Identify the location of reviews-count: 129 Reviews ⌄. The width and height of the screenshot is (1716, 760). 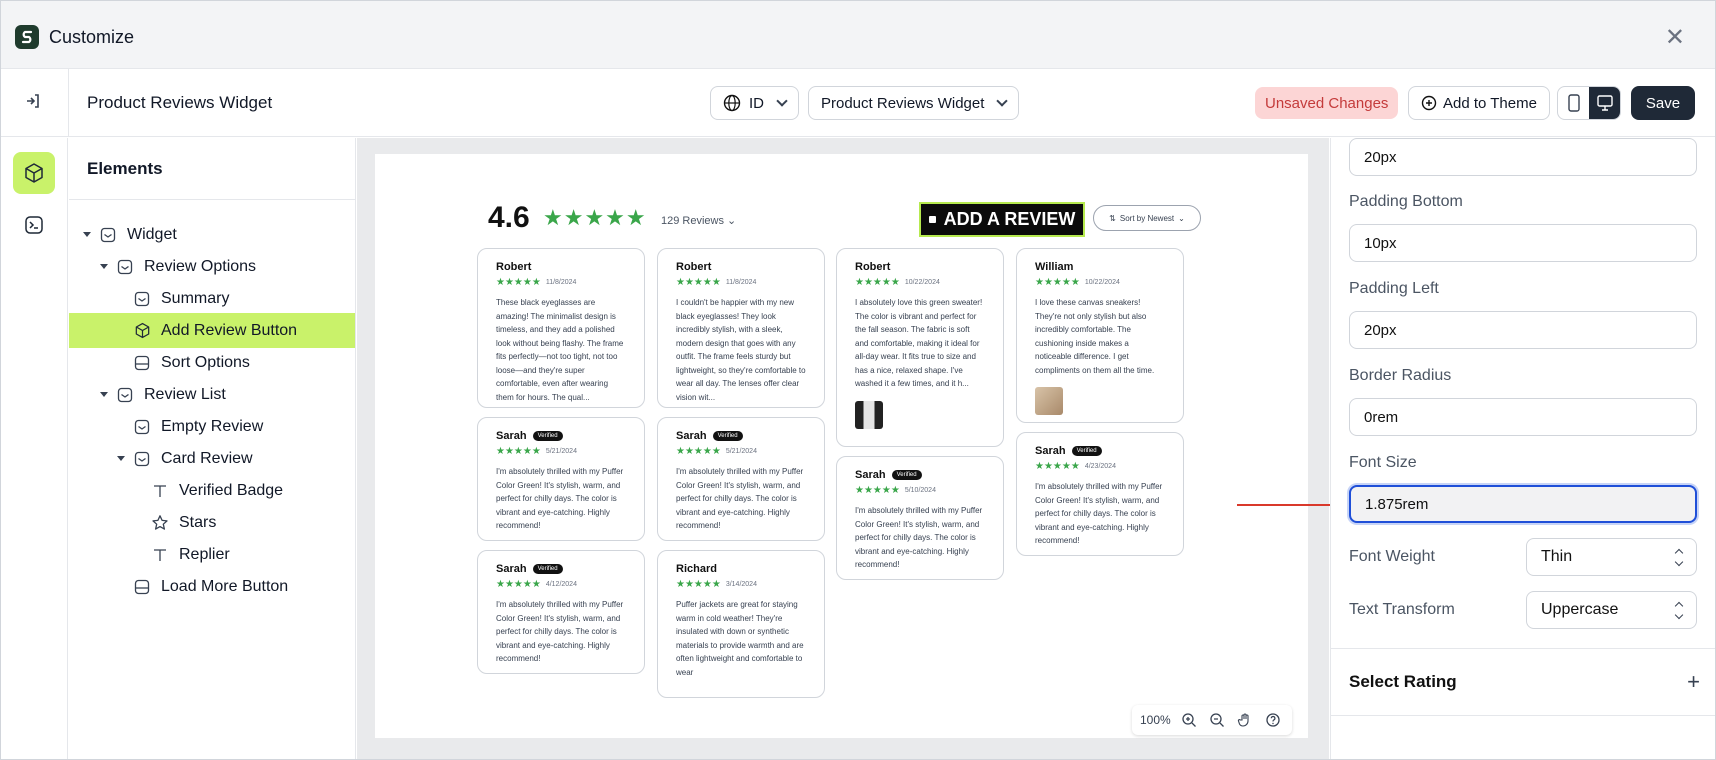
(698, 220).